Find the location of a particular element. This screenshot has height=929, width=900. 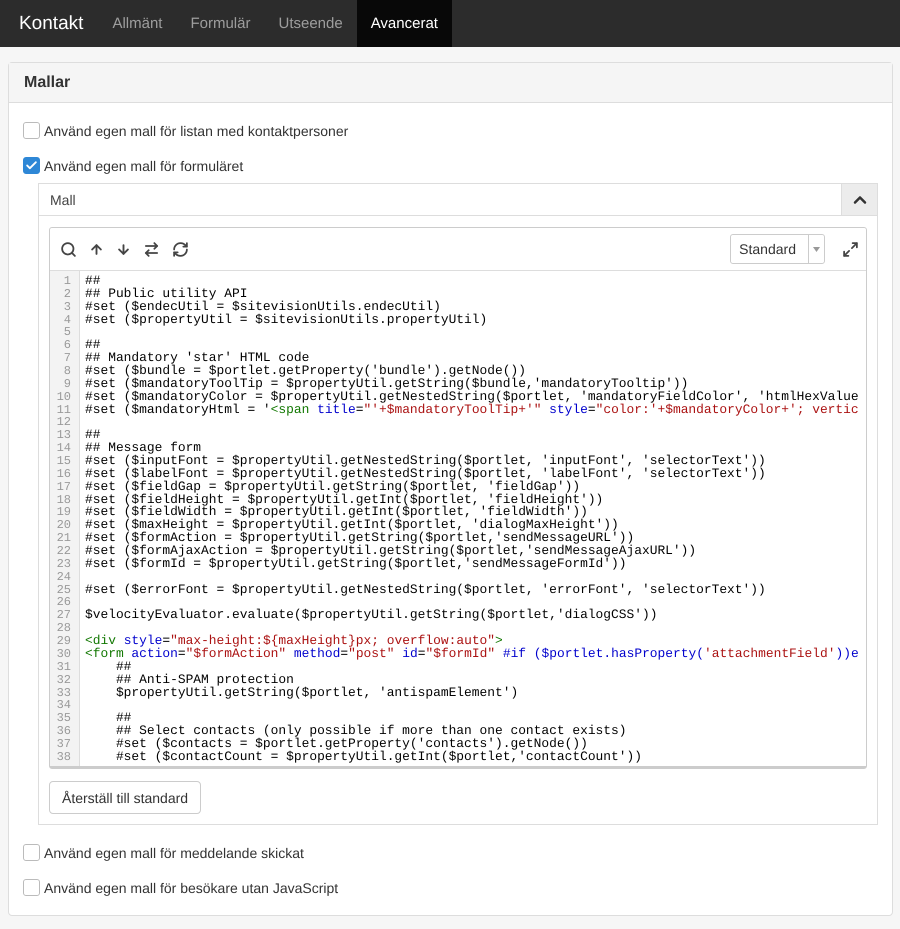

code-line: #set ($fieldWidth = $propertyUtil.getInt($portlet, 'fieldWidth')) is located at coordinates (336, 513).